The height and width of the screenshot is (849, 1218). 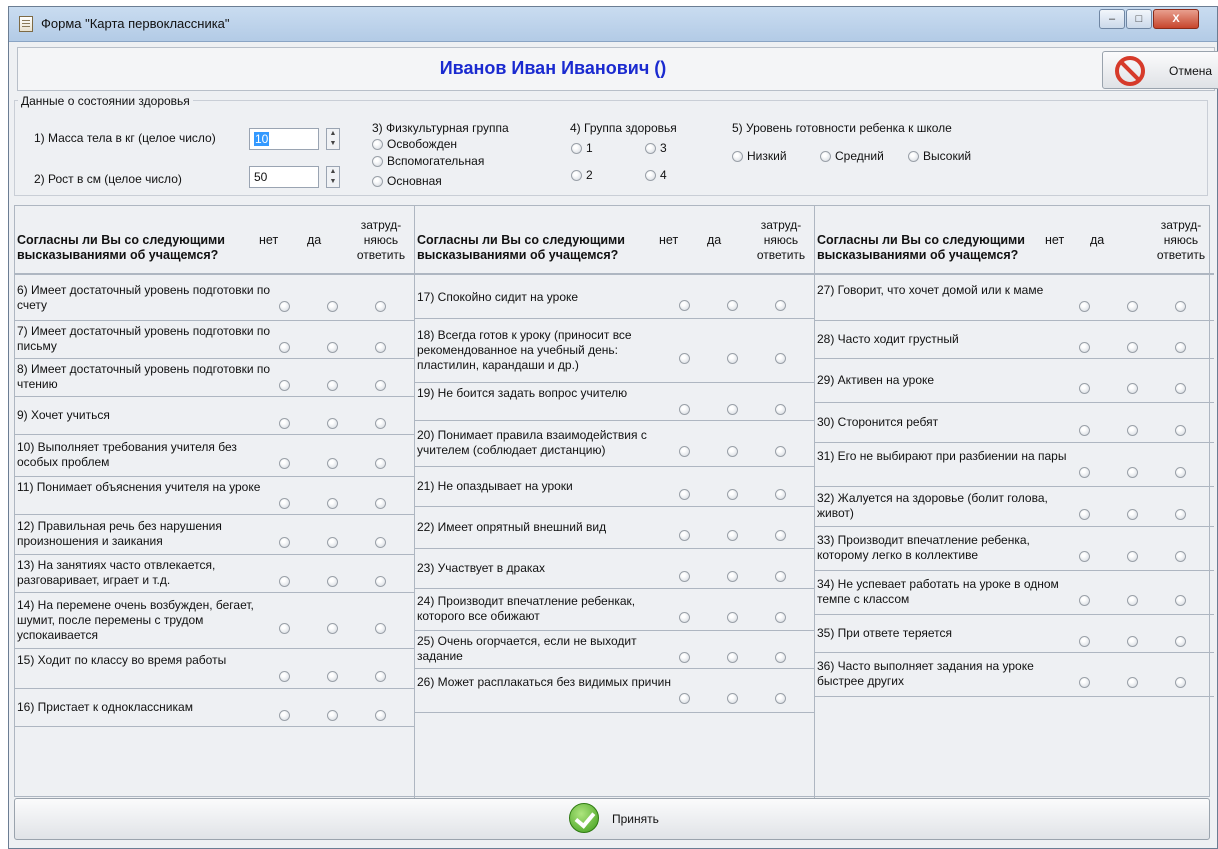 I want to click on readiness-high: Высокий, so click(x=939, y=156).